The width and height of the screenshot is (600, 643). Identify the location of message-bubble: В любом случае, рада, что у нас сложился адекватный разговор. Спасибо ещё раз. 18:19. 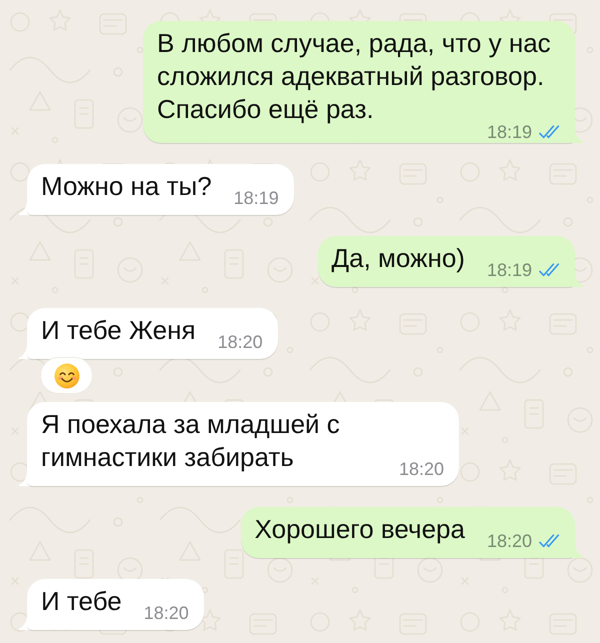
(359, 82).